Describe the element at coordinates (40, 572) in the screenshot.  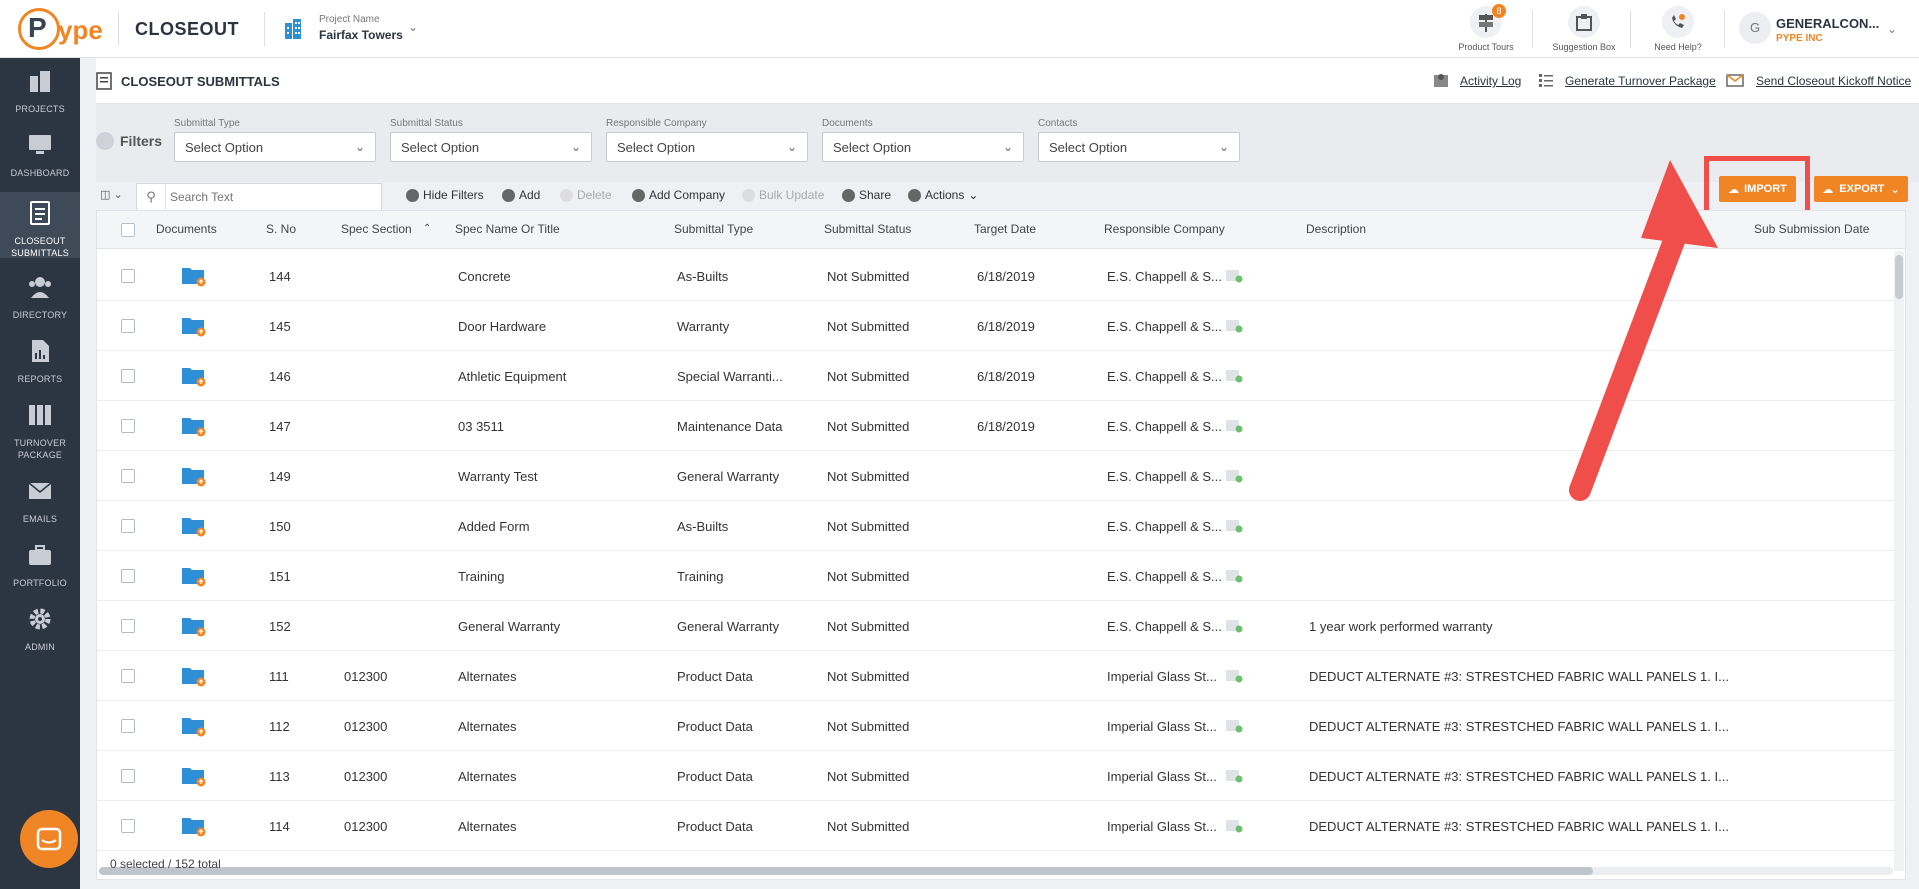
I see `sidebar-item-portfolio: PORTFOLIO` at that location.